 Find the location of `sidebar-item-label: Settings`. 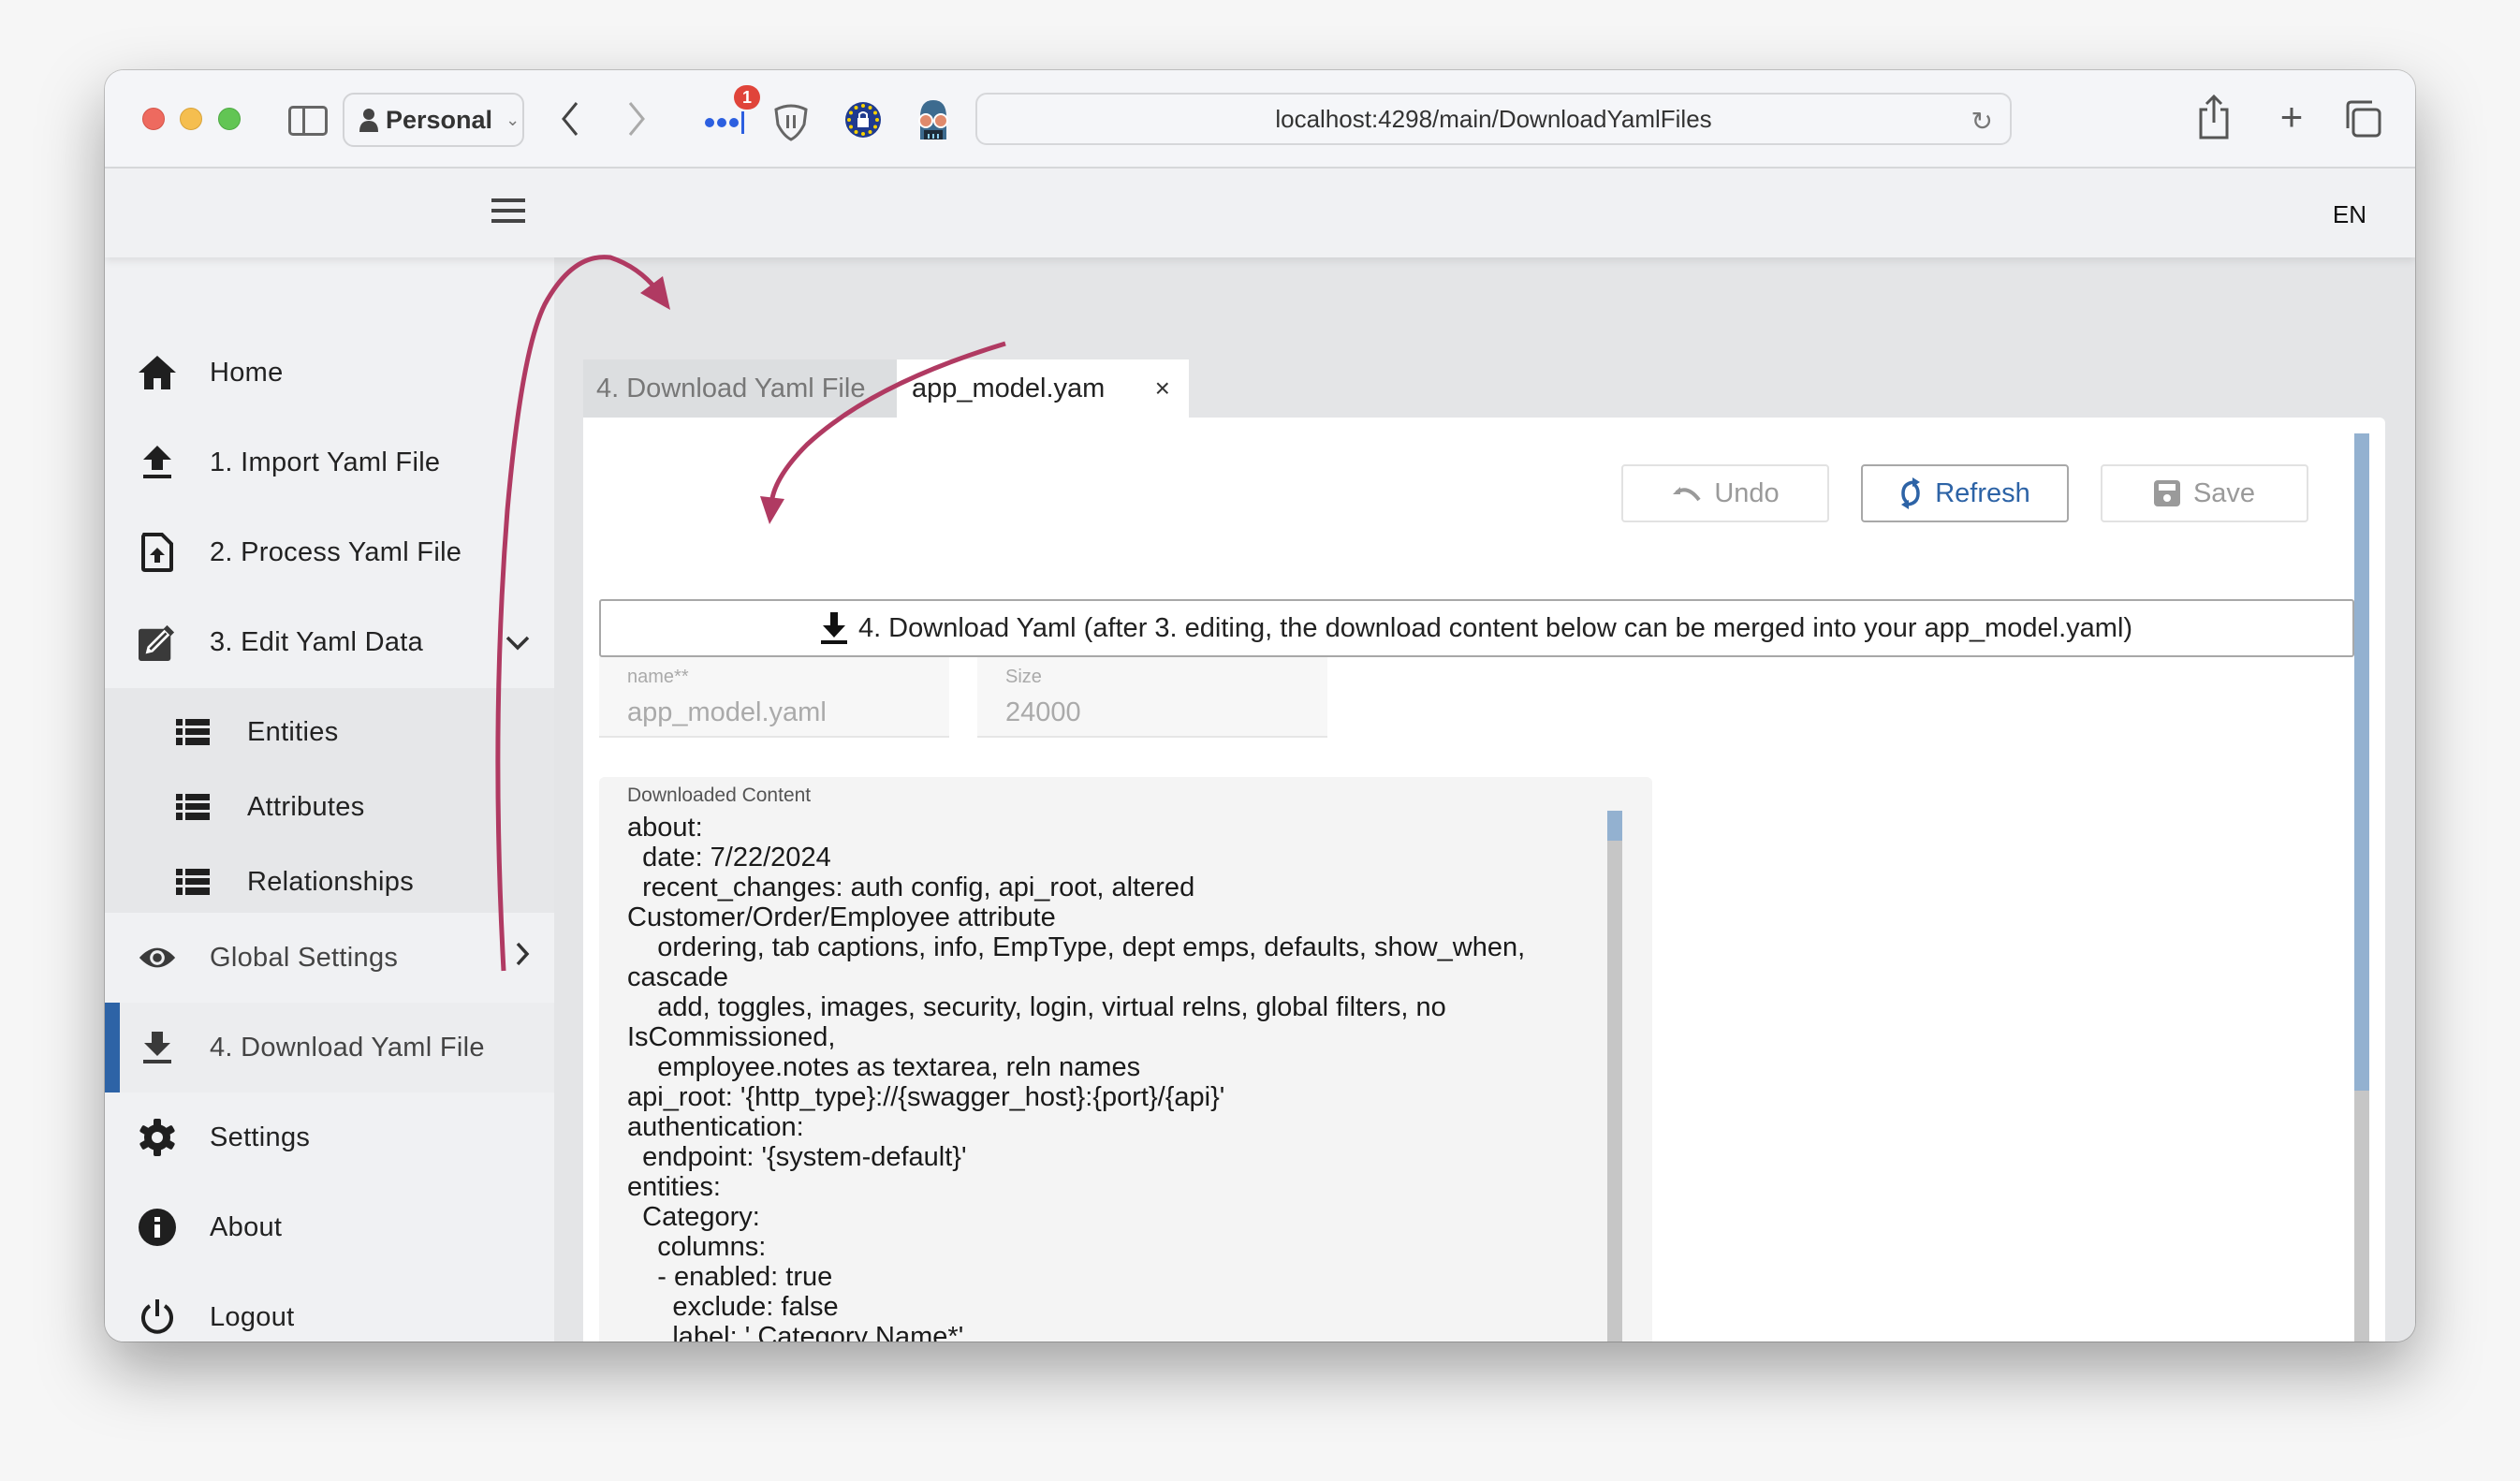

sidebar-item-label: Settings is located at coordinates (260, 1137).